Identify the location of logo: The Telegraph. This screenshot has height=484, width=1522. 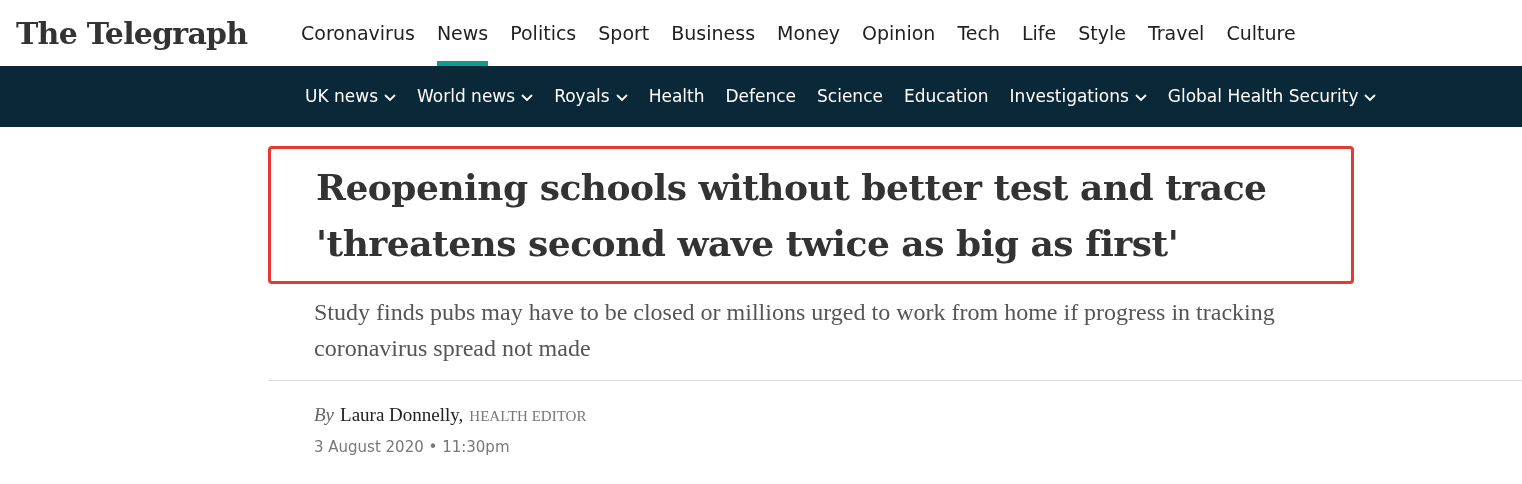
(145, 33).